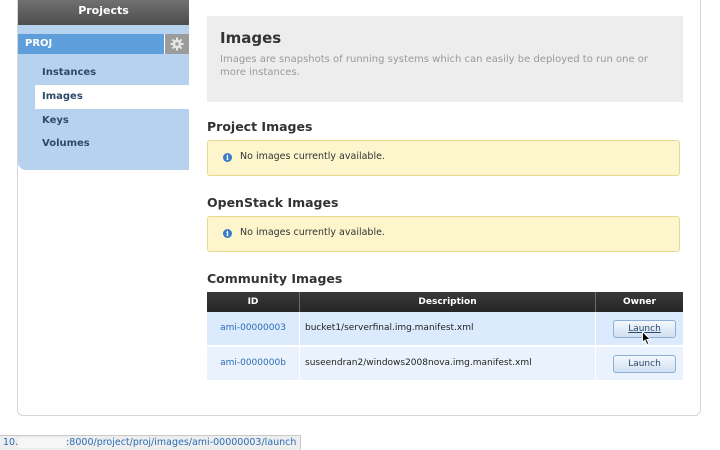 The width and height of the screenshot is (720, 450). What do you see at coordinates (443, 234) in the screenshot?
I see `openstack-images-alert: i No images currently available.` at bounding box center [443, 234].